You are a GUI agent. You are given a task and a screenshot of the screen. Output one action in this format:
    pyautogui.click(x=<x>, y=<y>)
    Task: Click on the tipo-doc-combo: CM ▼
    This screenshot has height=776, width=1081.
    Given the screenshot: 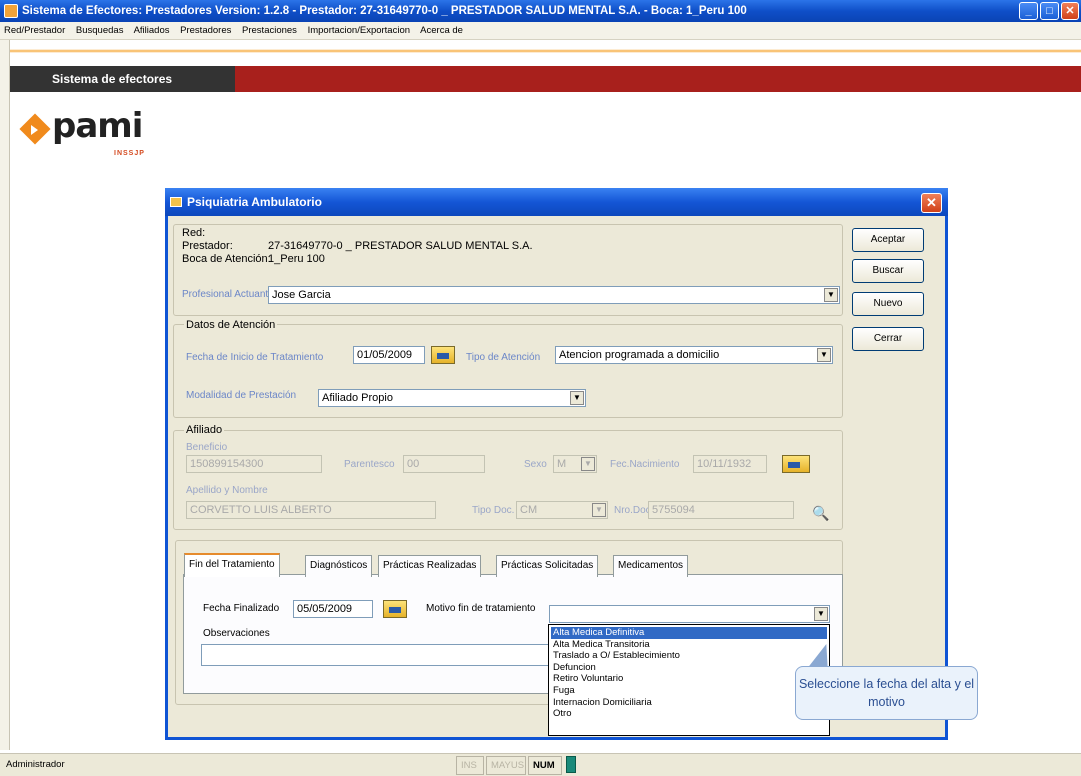 What is the action you would take?
    pyautogui.click(x=562, y=510)
    